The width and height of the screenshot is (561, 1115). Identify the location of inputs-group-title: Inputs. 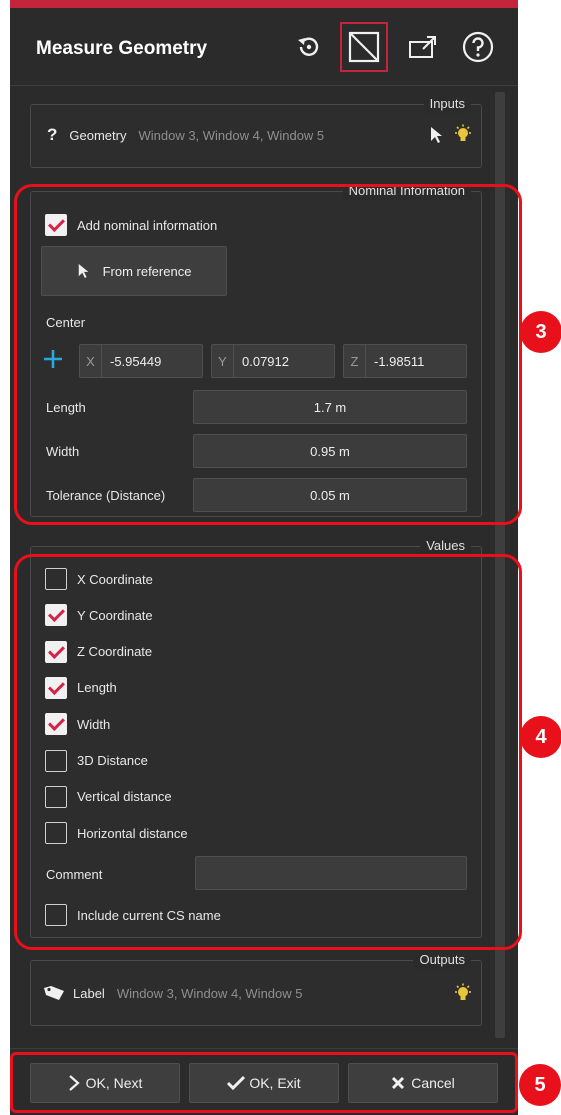
(447, 104).